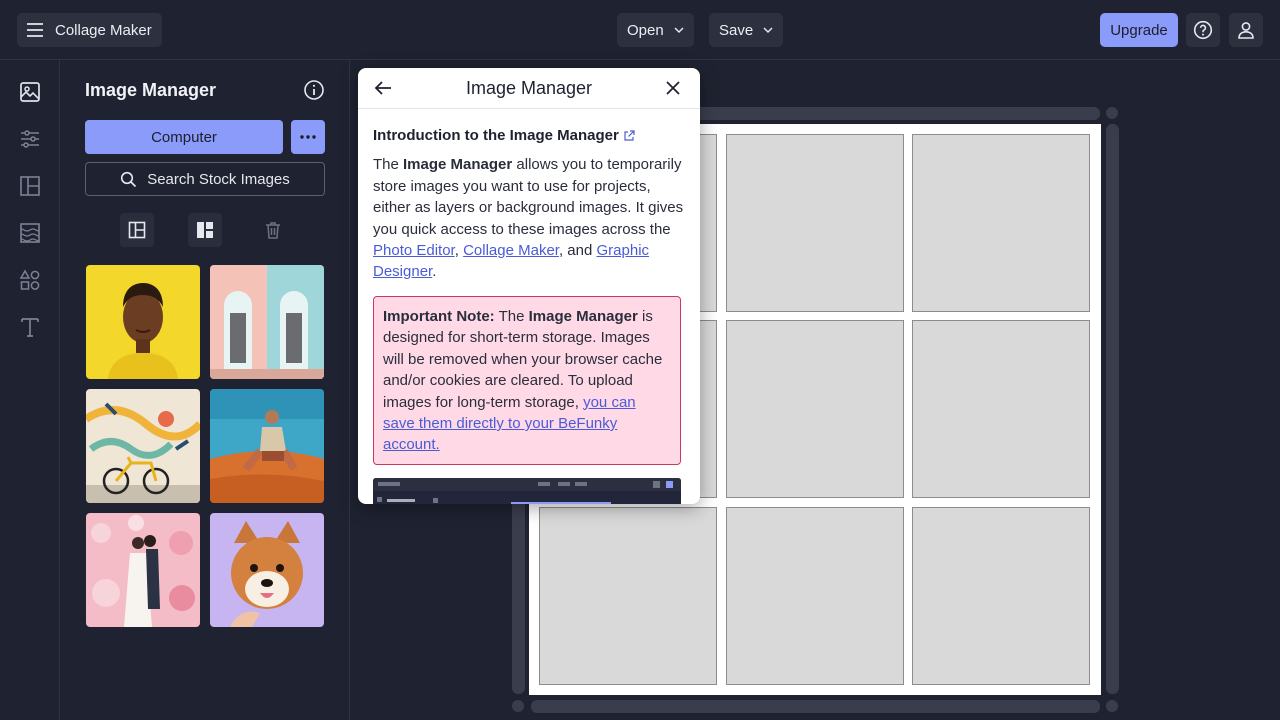 This screenshot has height=720, width=1280. Describe the element at coordinates (511, 250) in the screenshot. I see `collage-maker-link: Collage Maker` at that location.